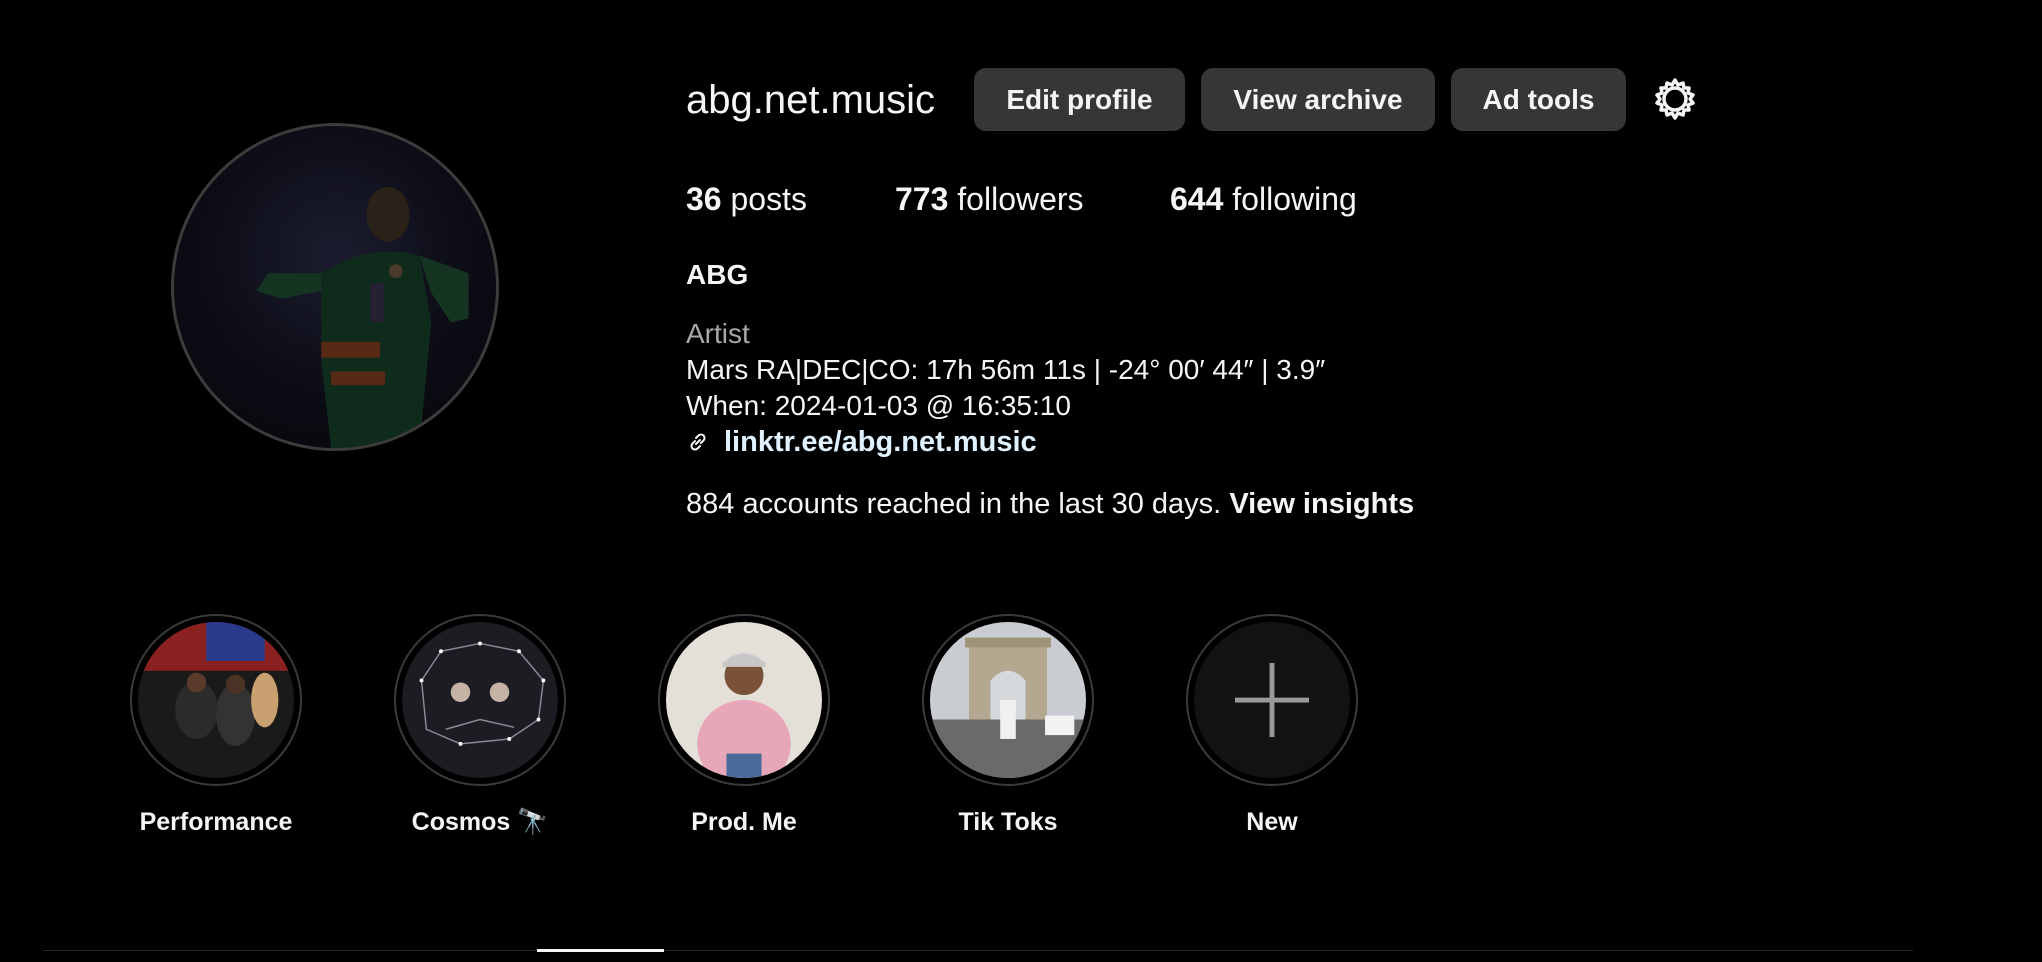  I want to click on posts-count: 36, so click(704, 199).